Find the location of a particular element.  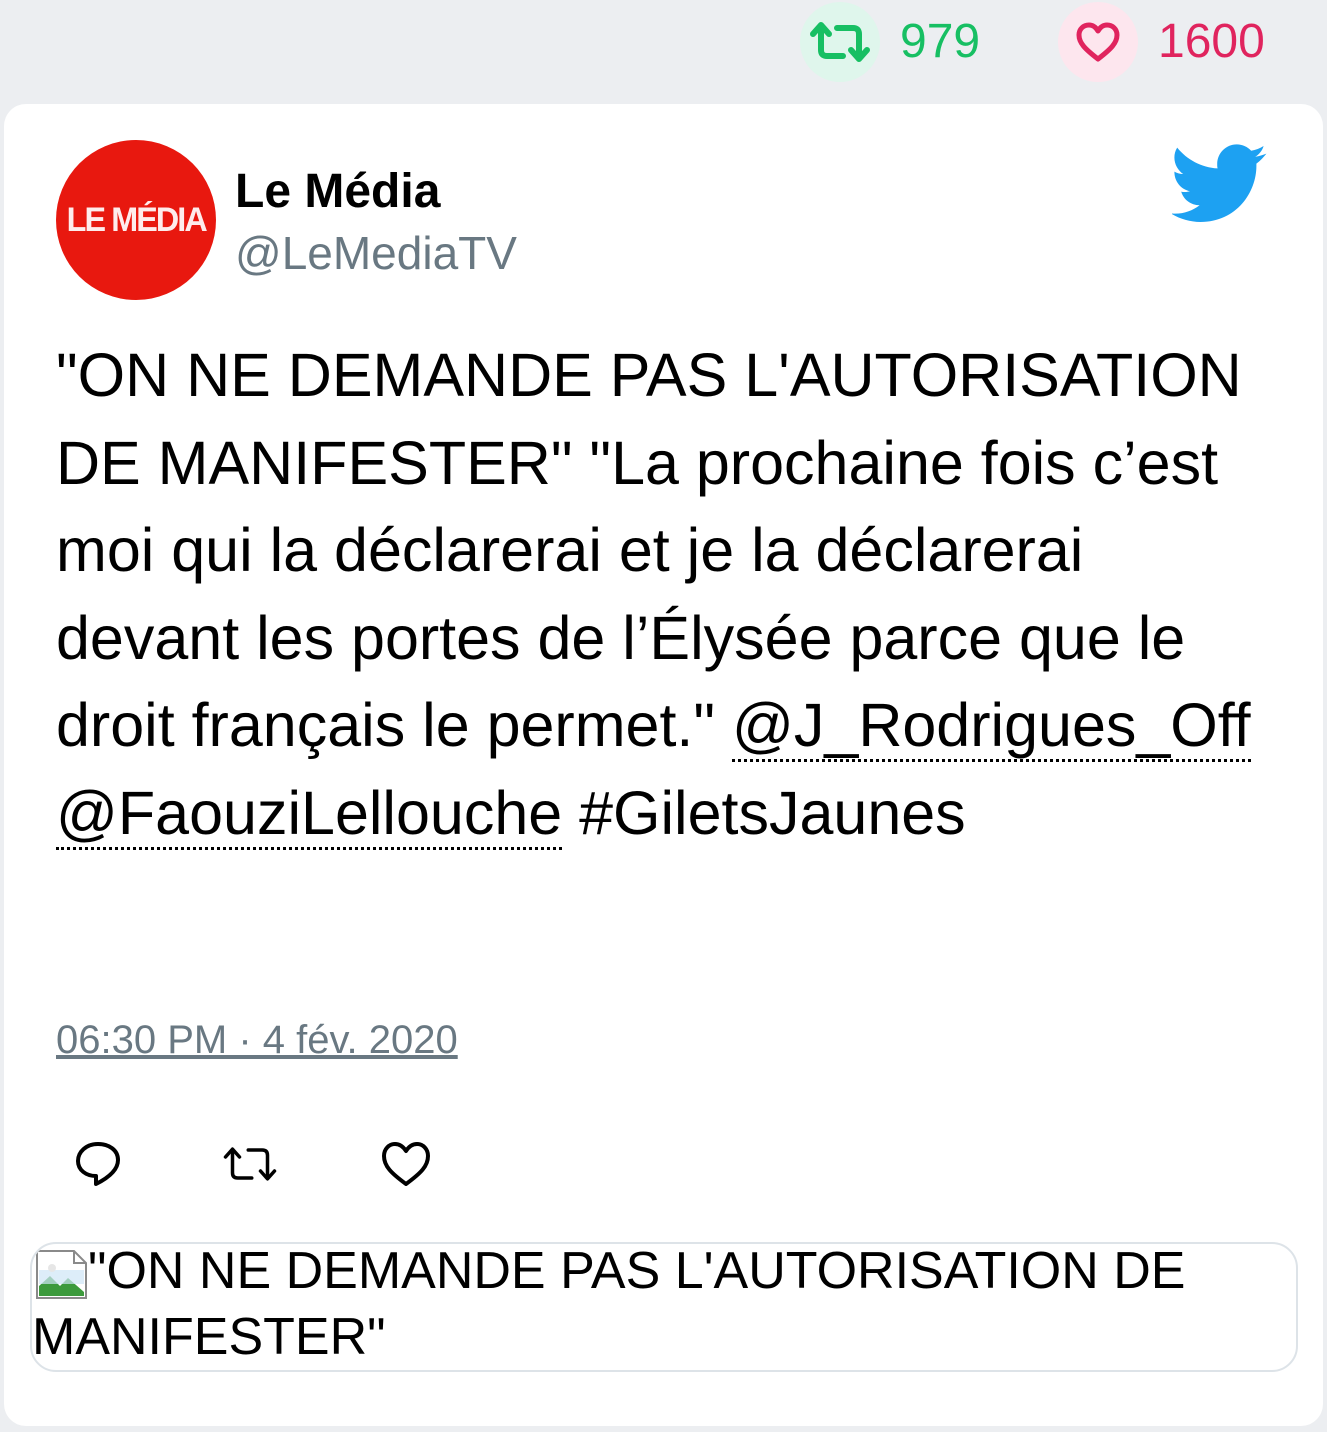

hashtag-link: #GiletsJaunes is located at coordinates (764, 813).